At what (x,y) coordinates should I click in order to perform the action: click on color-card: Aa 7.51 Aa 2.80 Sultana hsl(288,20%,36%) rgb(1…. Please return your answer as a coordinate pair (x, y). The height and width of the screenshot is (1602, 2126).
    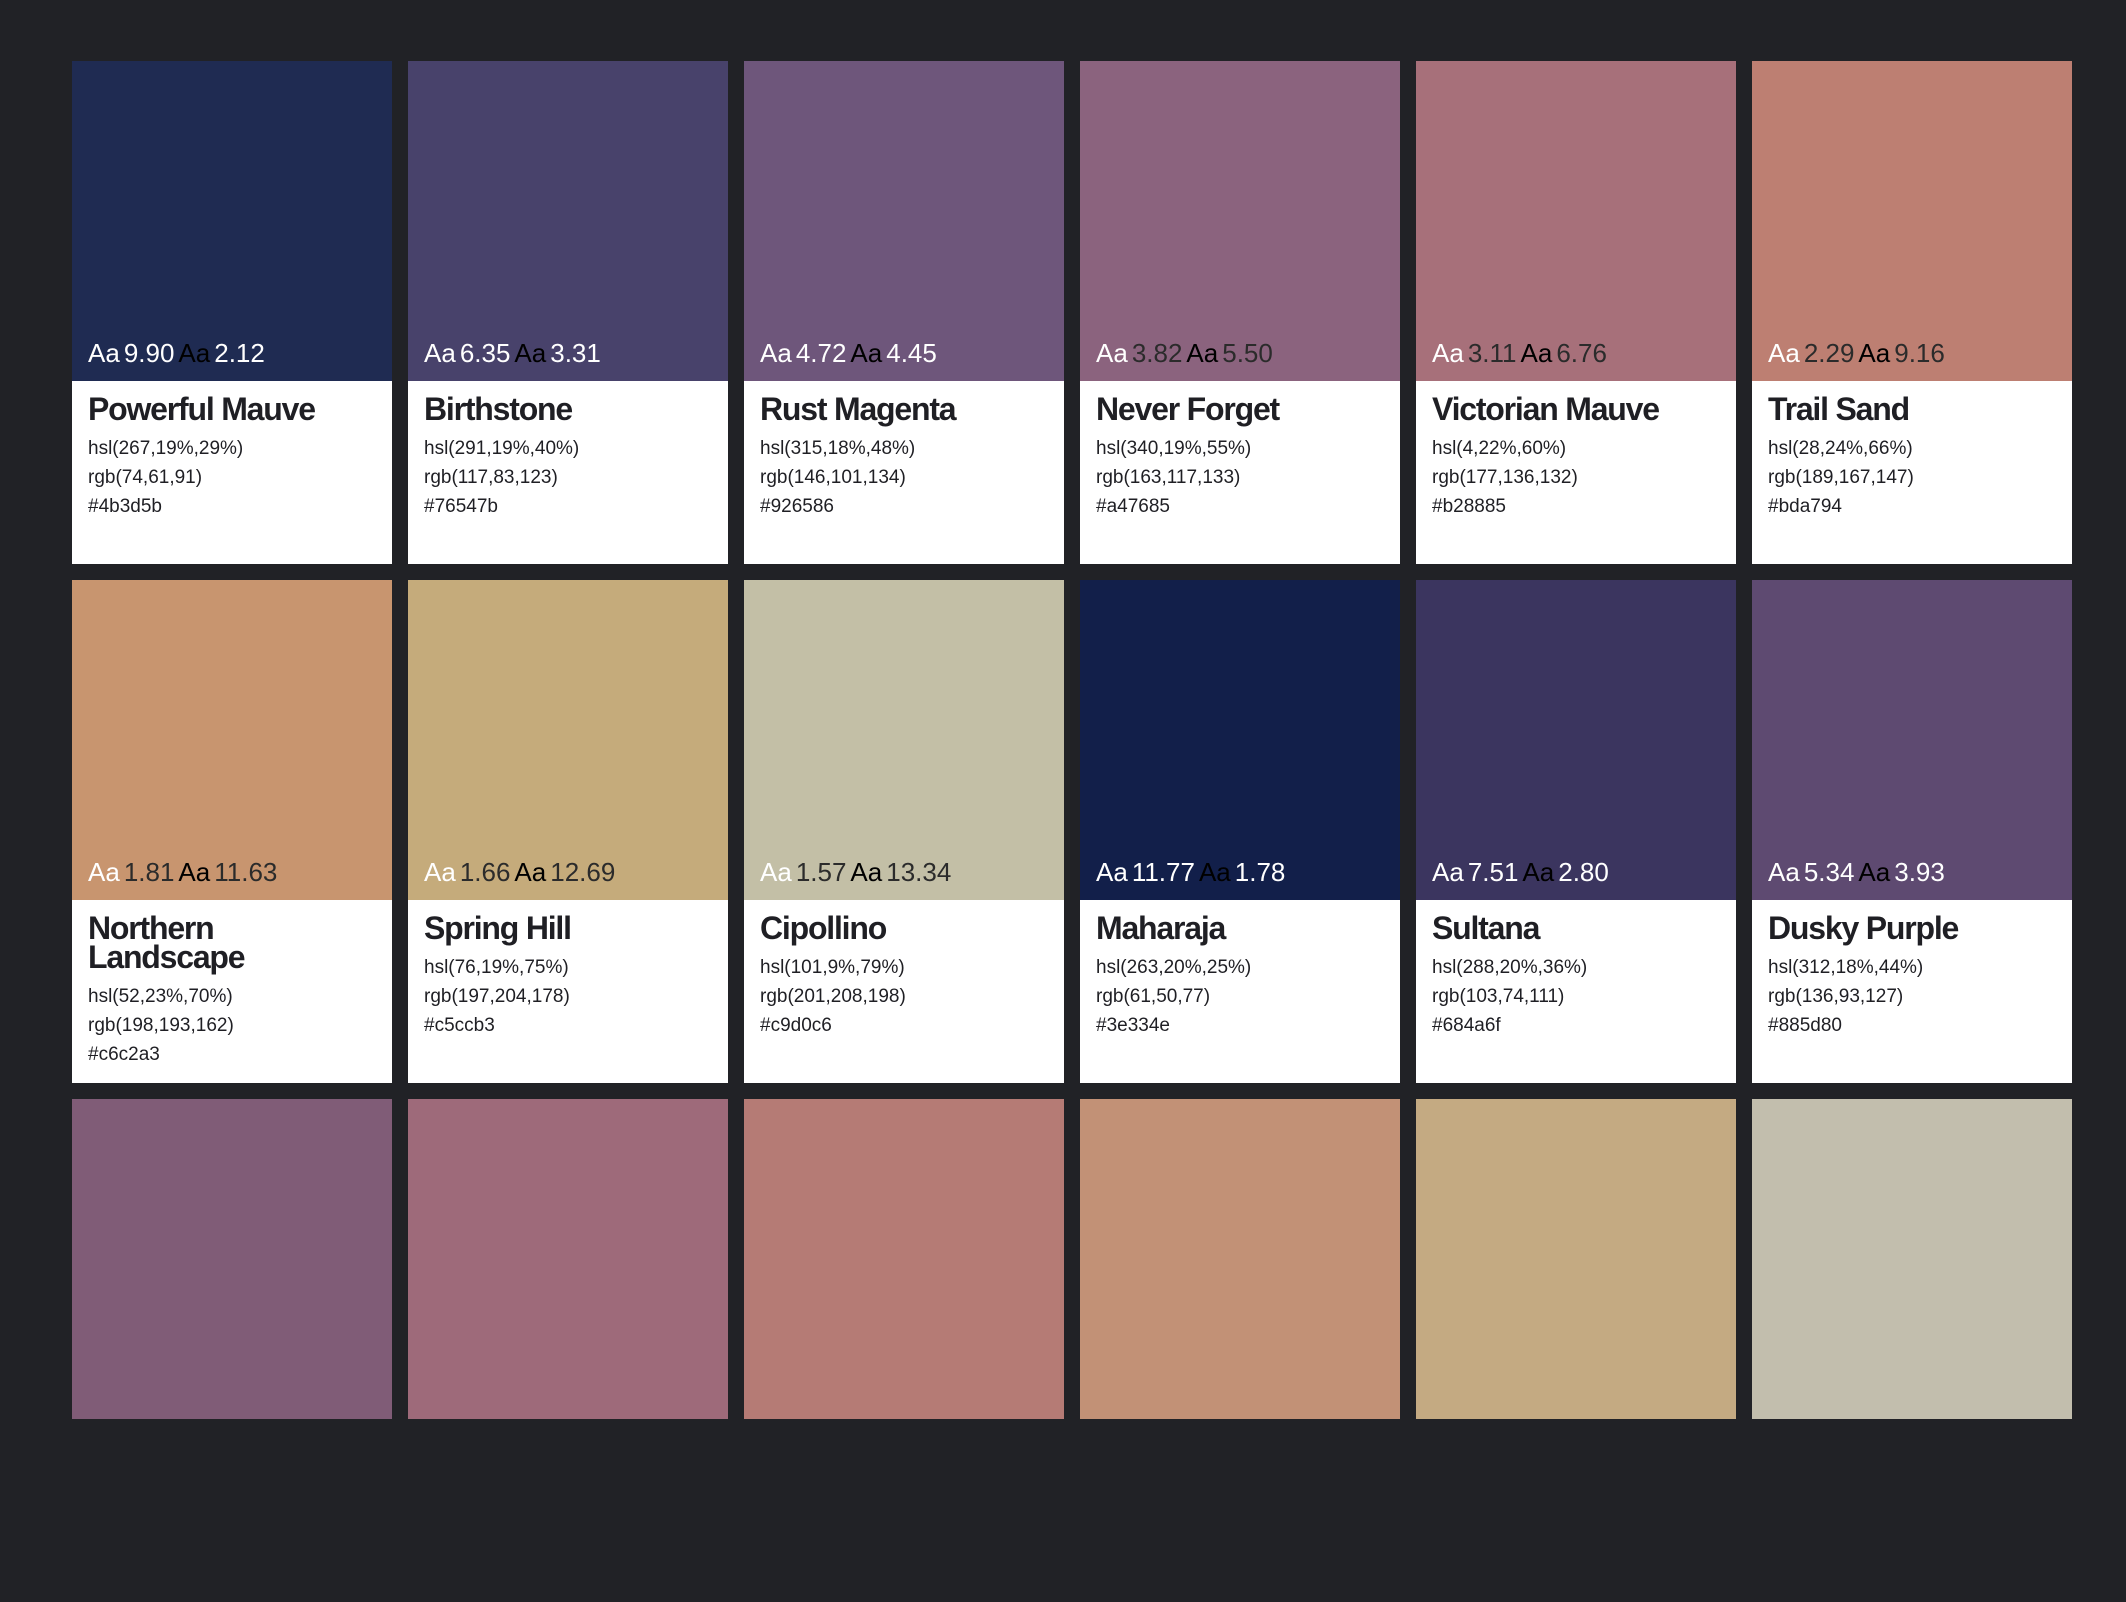
    Looking at the image, I should click on (1576, 831).